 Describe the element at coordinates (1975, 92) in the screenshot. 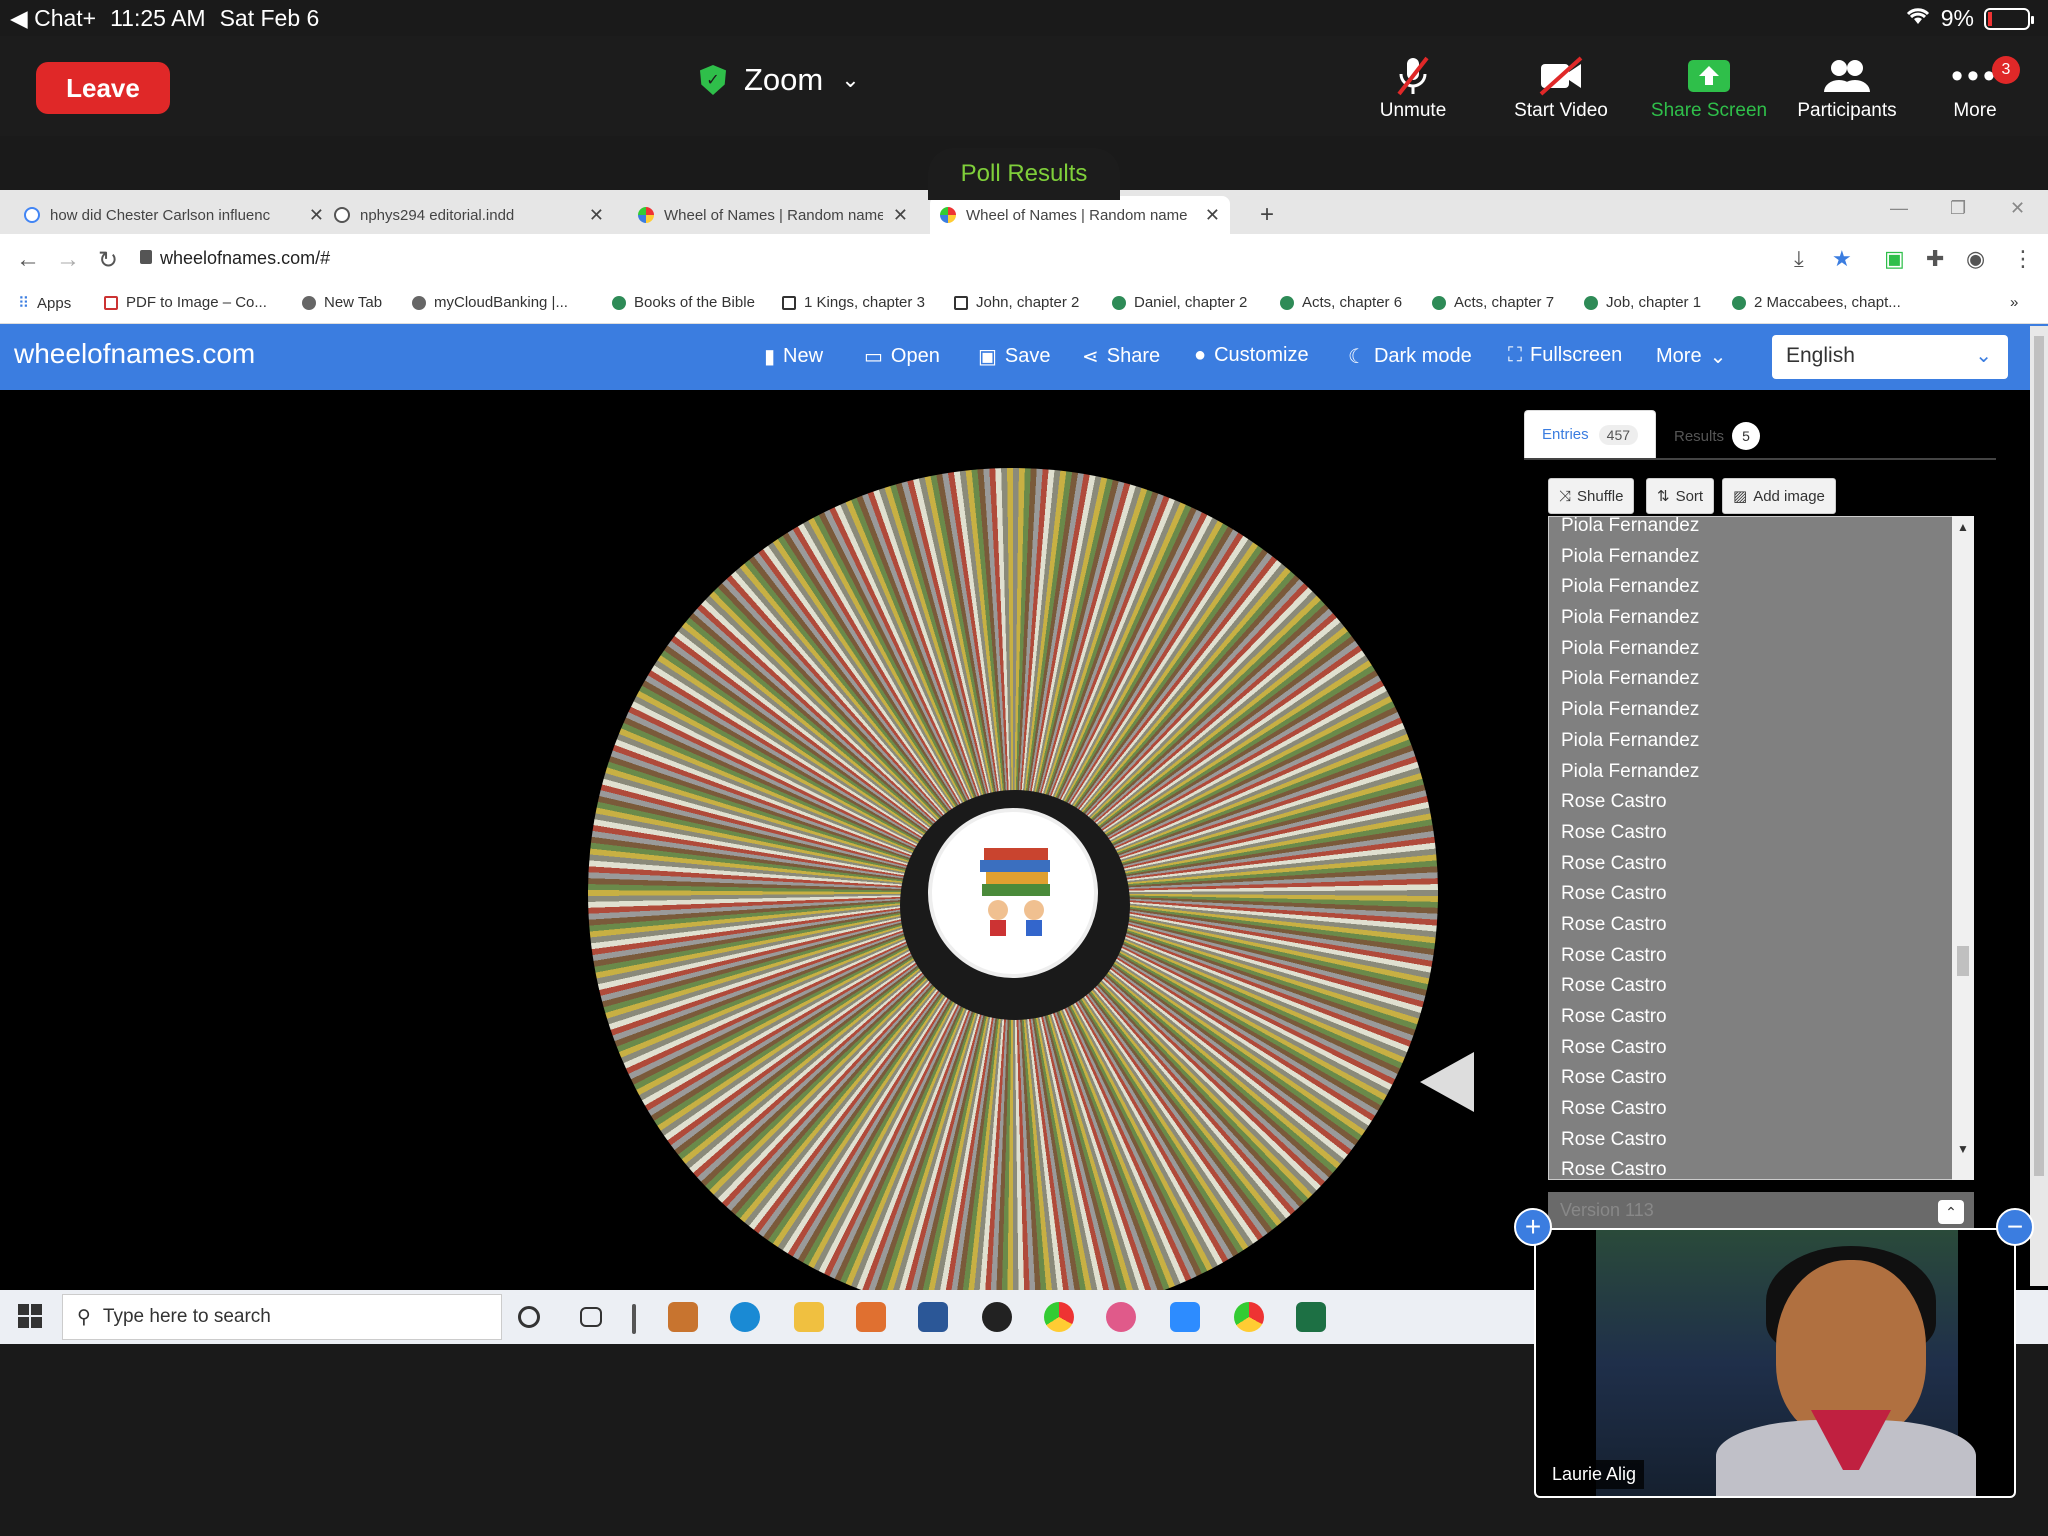

I see `more-button: ••• More 3` at that location.